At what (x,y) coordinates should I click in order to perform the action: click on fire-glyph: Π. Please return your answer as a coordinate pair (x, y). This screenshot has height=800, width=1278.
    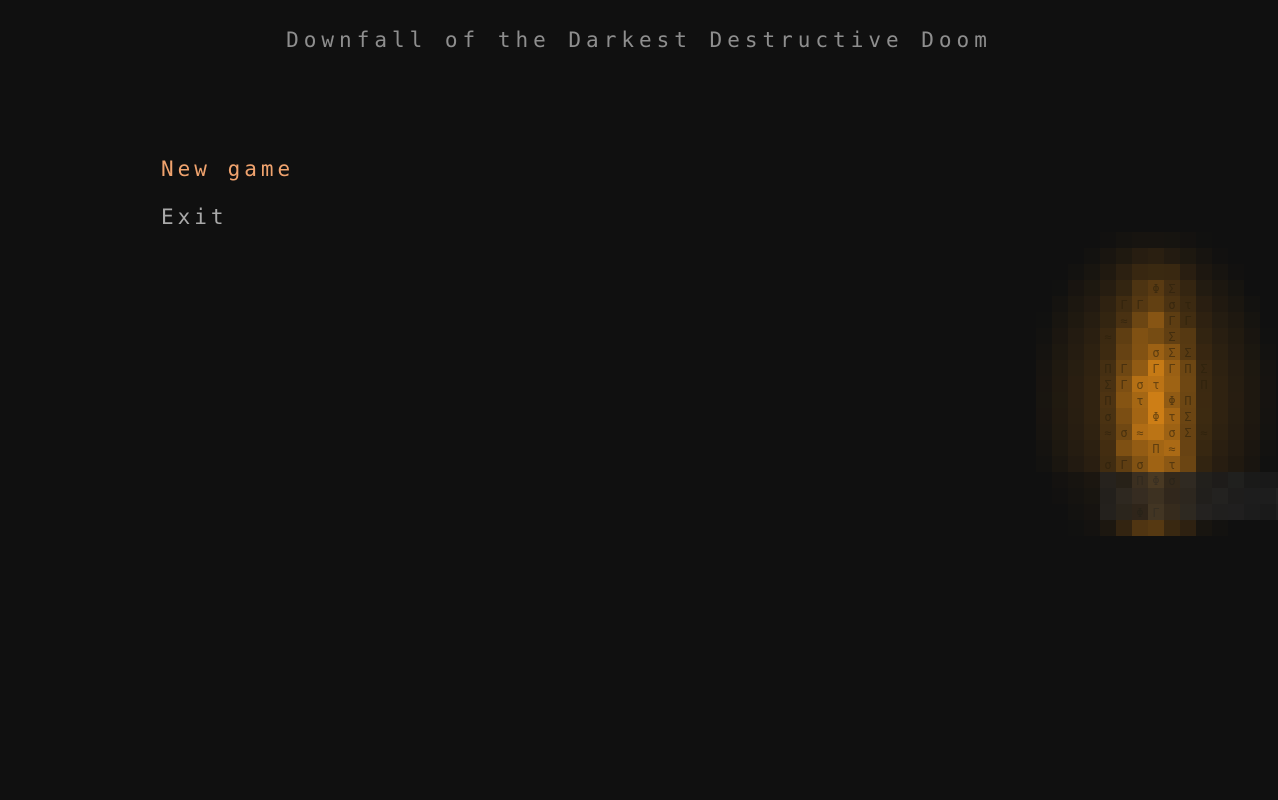
    Looking at the image, I should click on (1155, 449).